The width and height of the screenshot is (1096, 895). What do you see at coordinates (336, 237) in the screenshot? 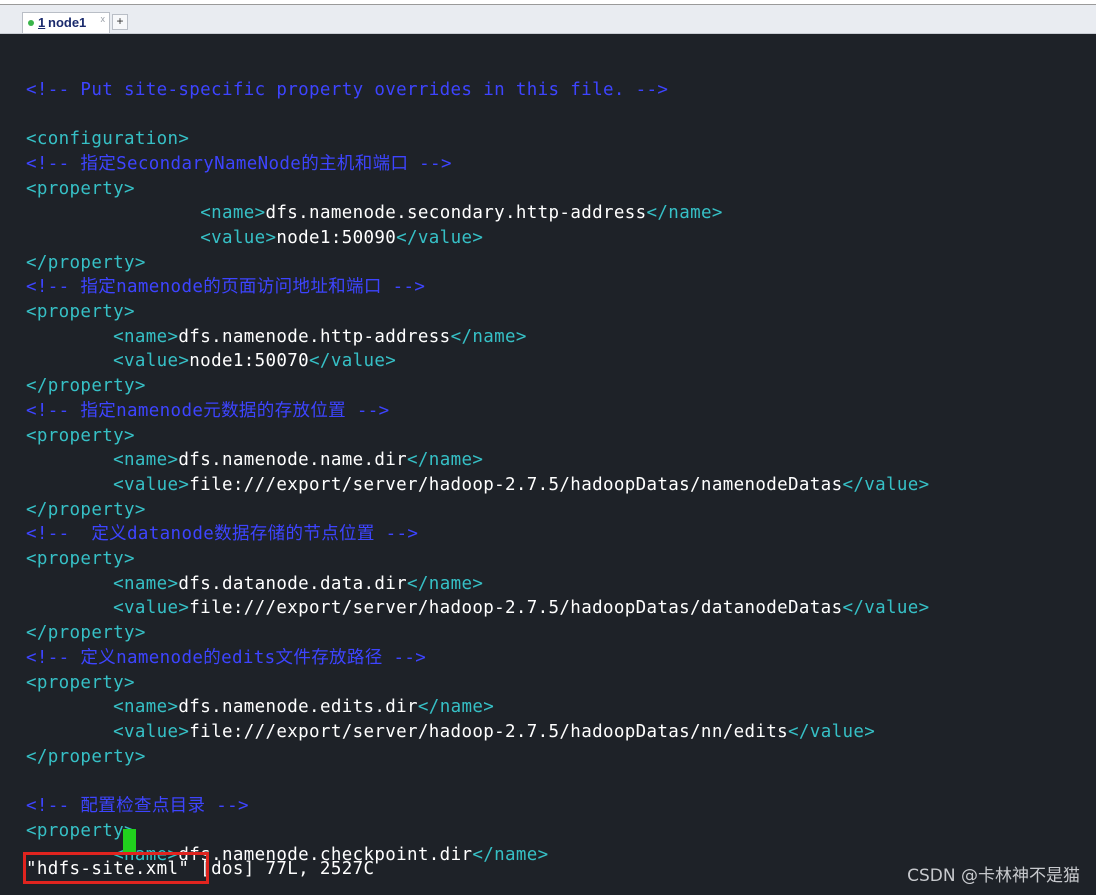
I see `xml-value: node1:50090` at bounding box center [336, 237].